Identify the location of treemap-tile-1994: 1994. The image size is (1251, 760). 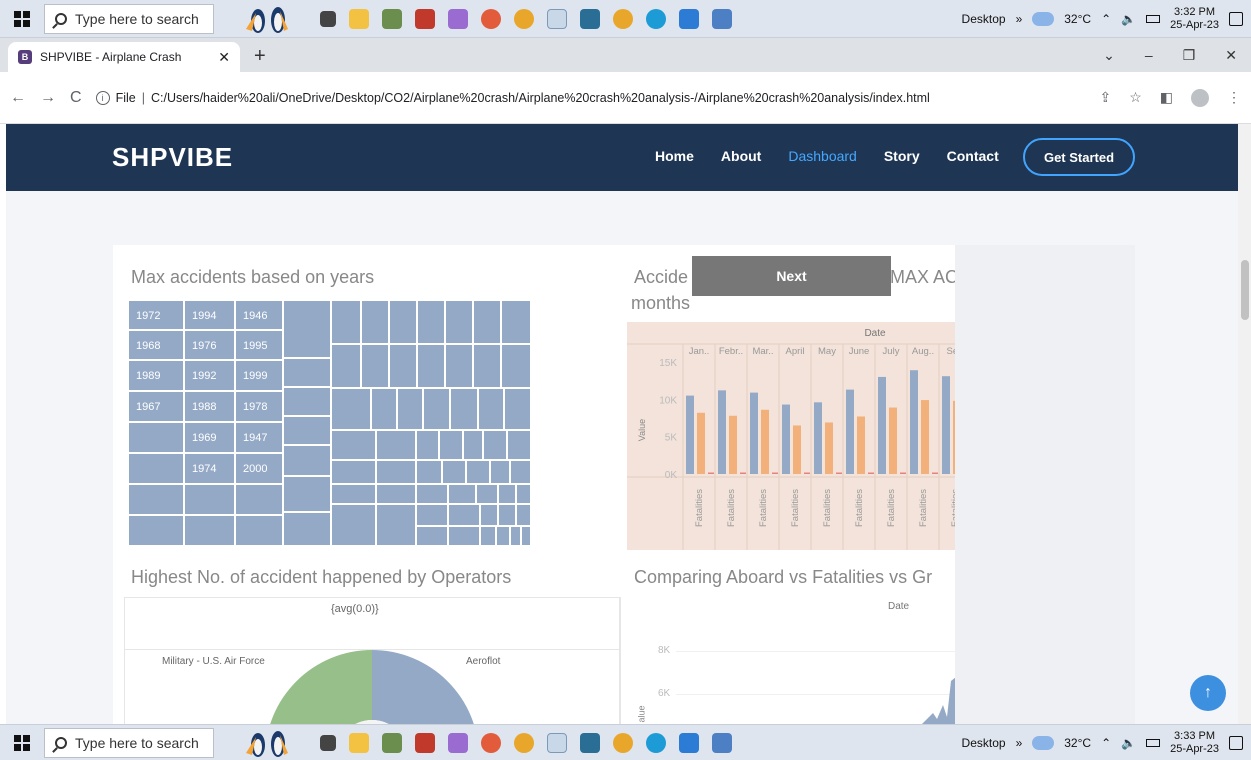
(209, 315).